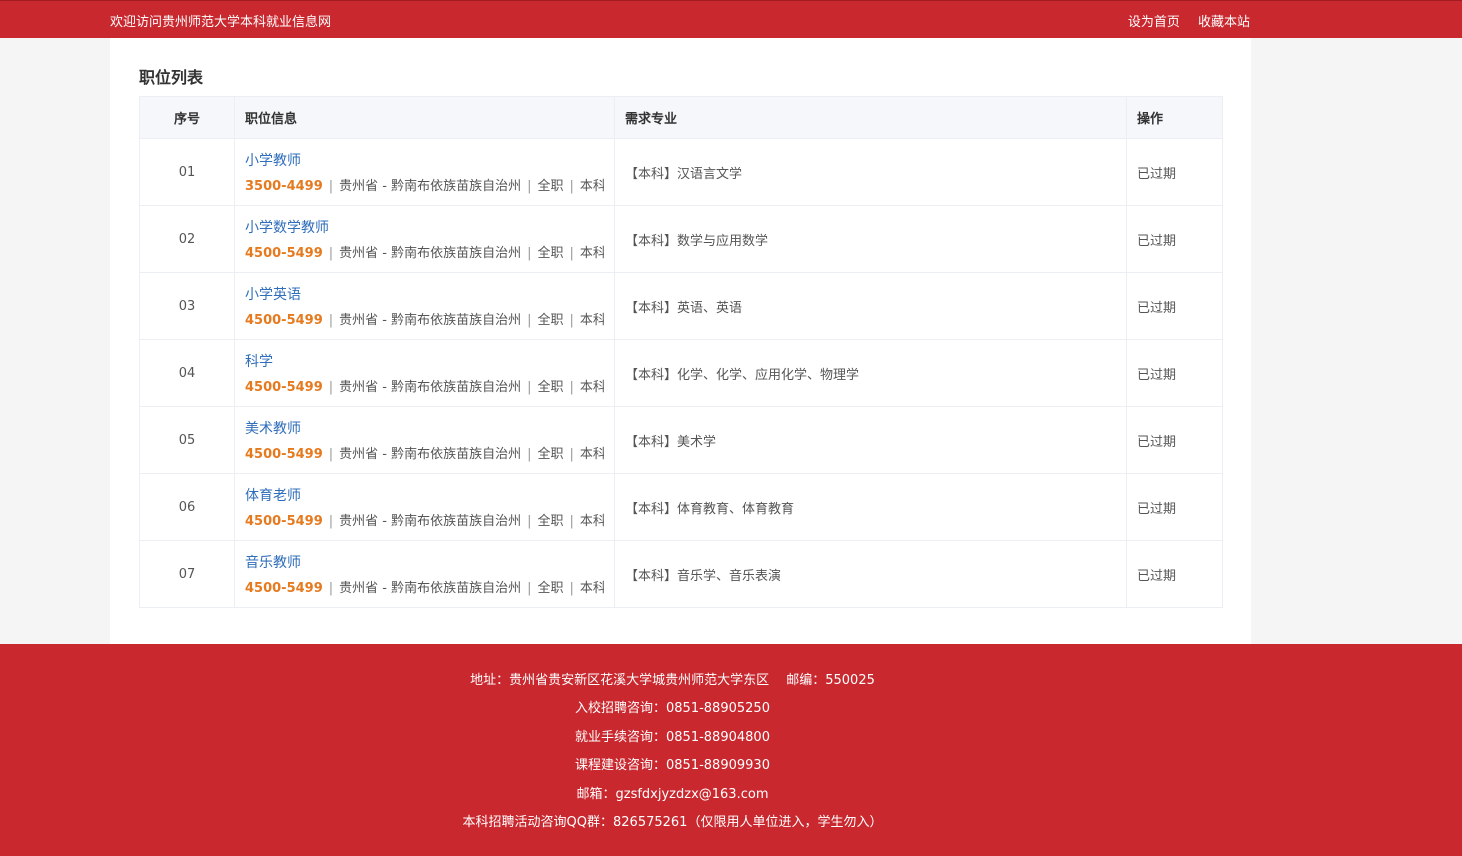 This screenshot has width=1462, height=856. I want to click on job-title-link: 科学, so click(259, 361).